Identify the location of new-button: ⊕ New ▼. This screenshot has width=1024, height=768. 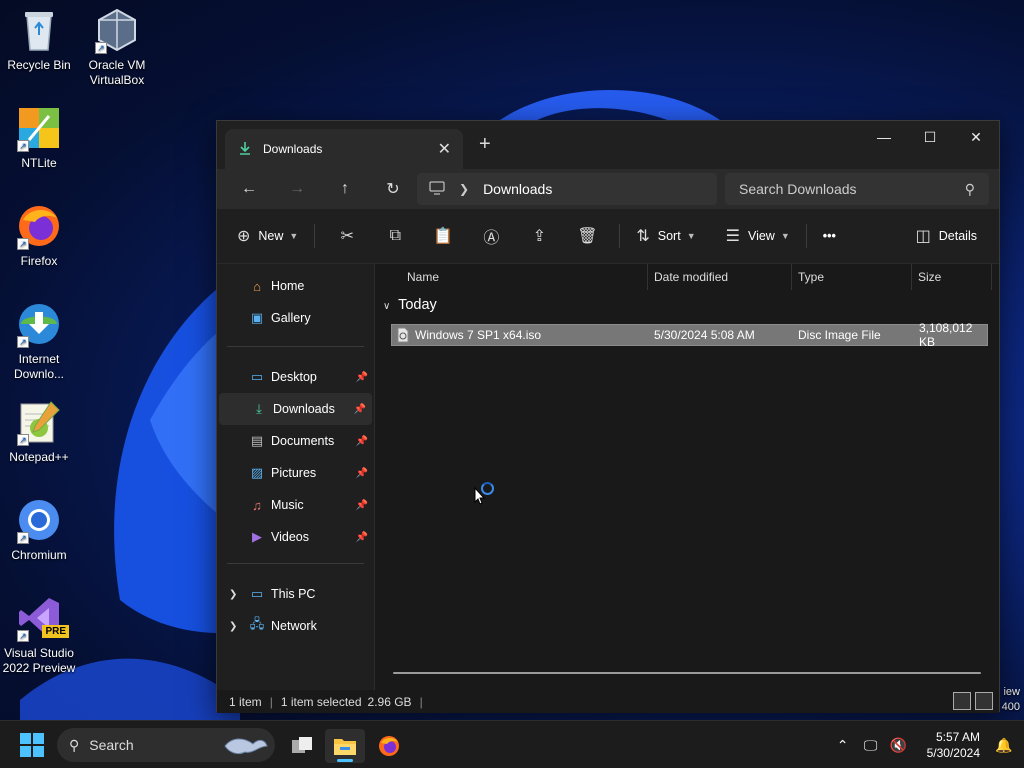
(267, 236).